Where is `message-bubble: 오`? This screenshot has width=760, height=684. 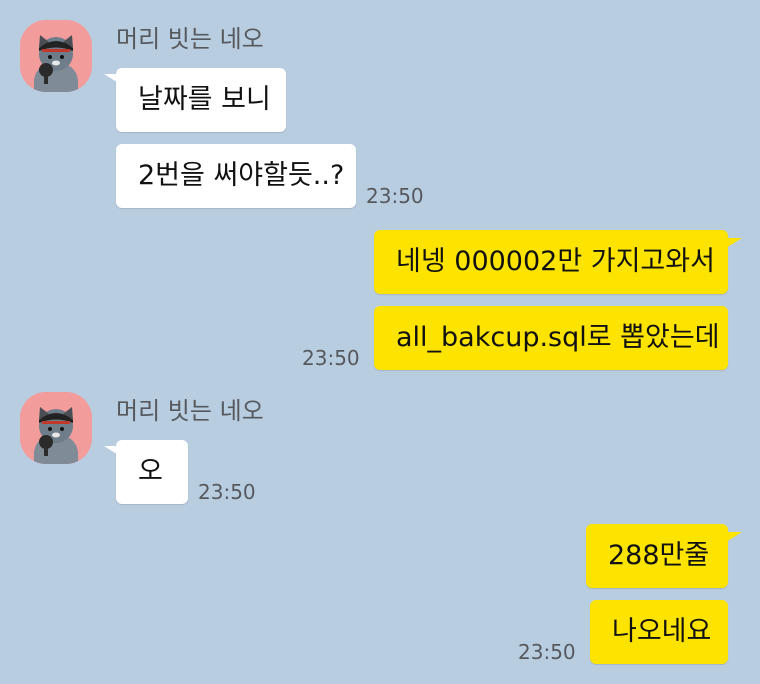
message-bubble: 오 is located at coordinates (152, 472).